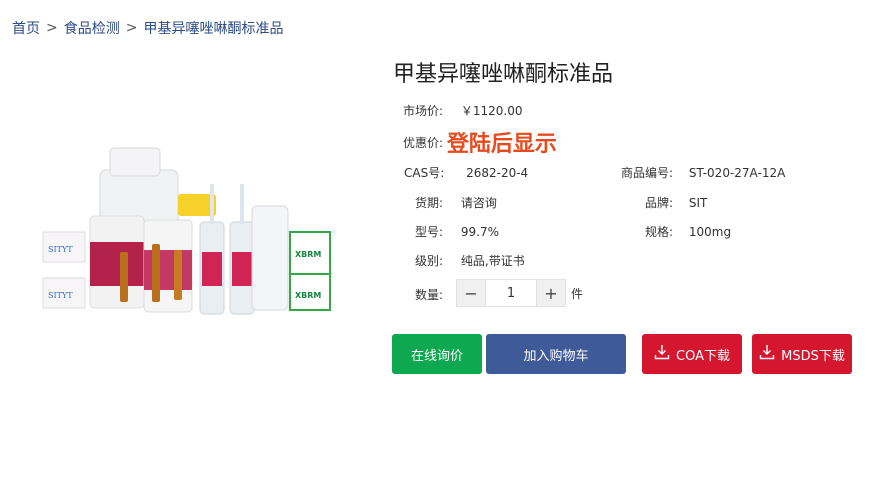 This screenshot has height=499, width=889. What do you see at coordinates (737, 173) in the screenshot?
I see `code-value: ST-020-27A-12A` at bounding box center [737, 173].